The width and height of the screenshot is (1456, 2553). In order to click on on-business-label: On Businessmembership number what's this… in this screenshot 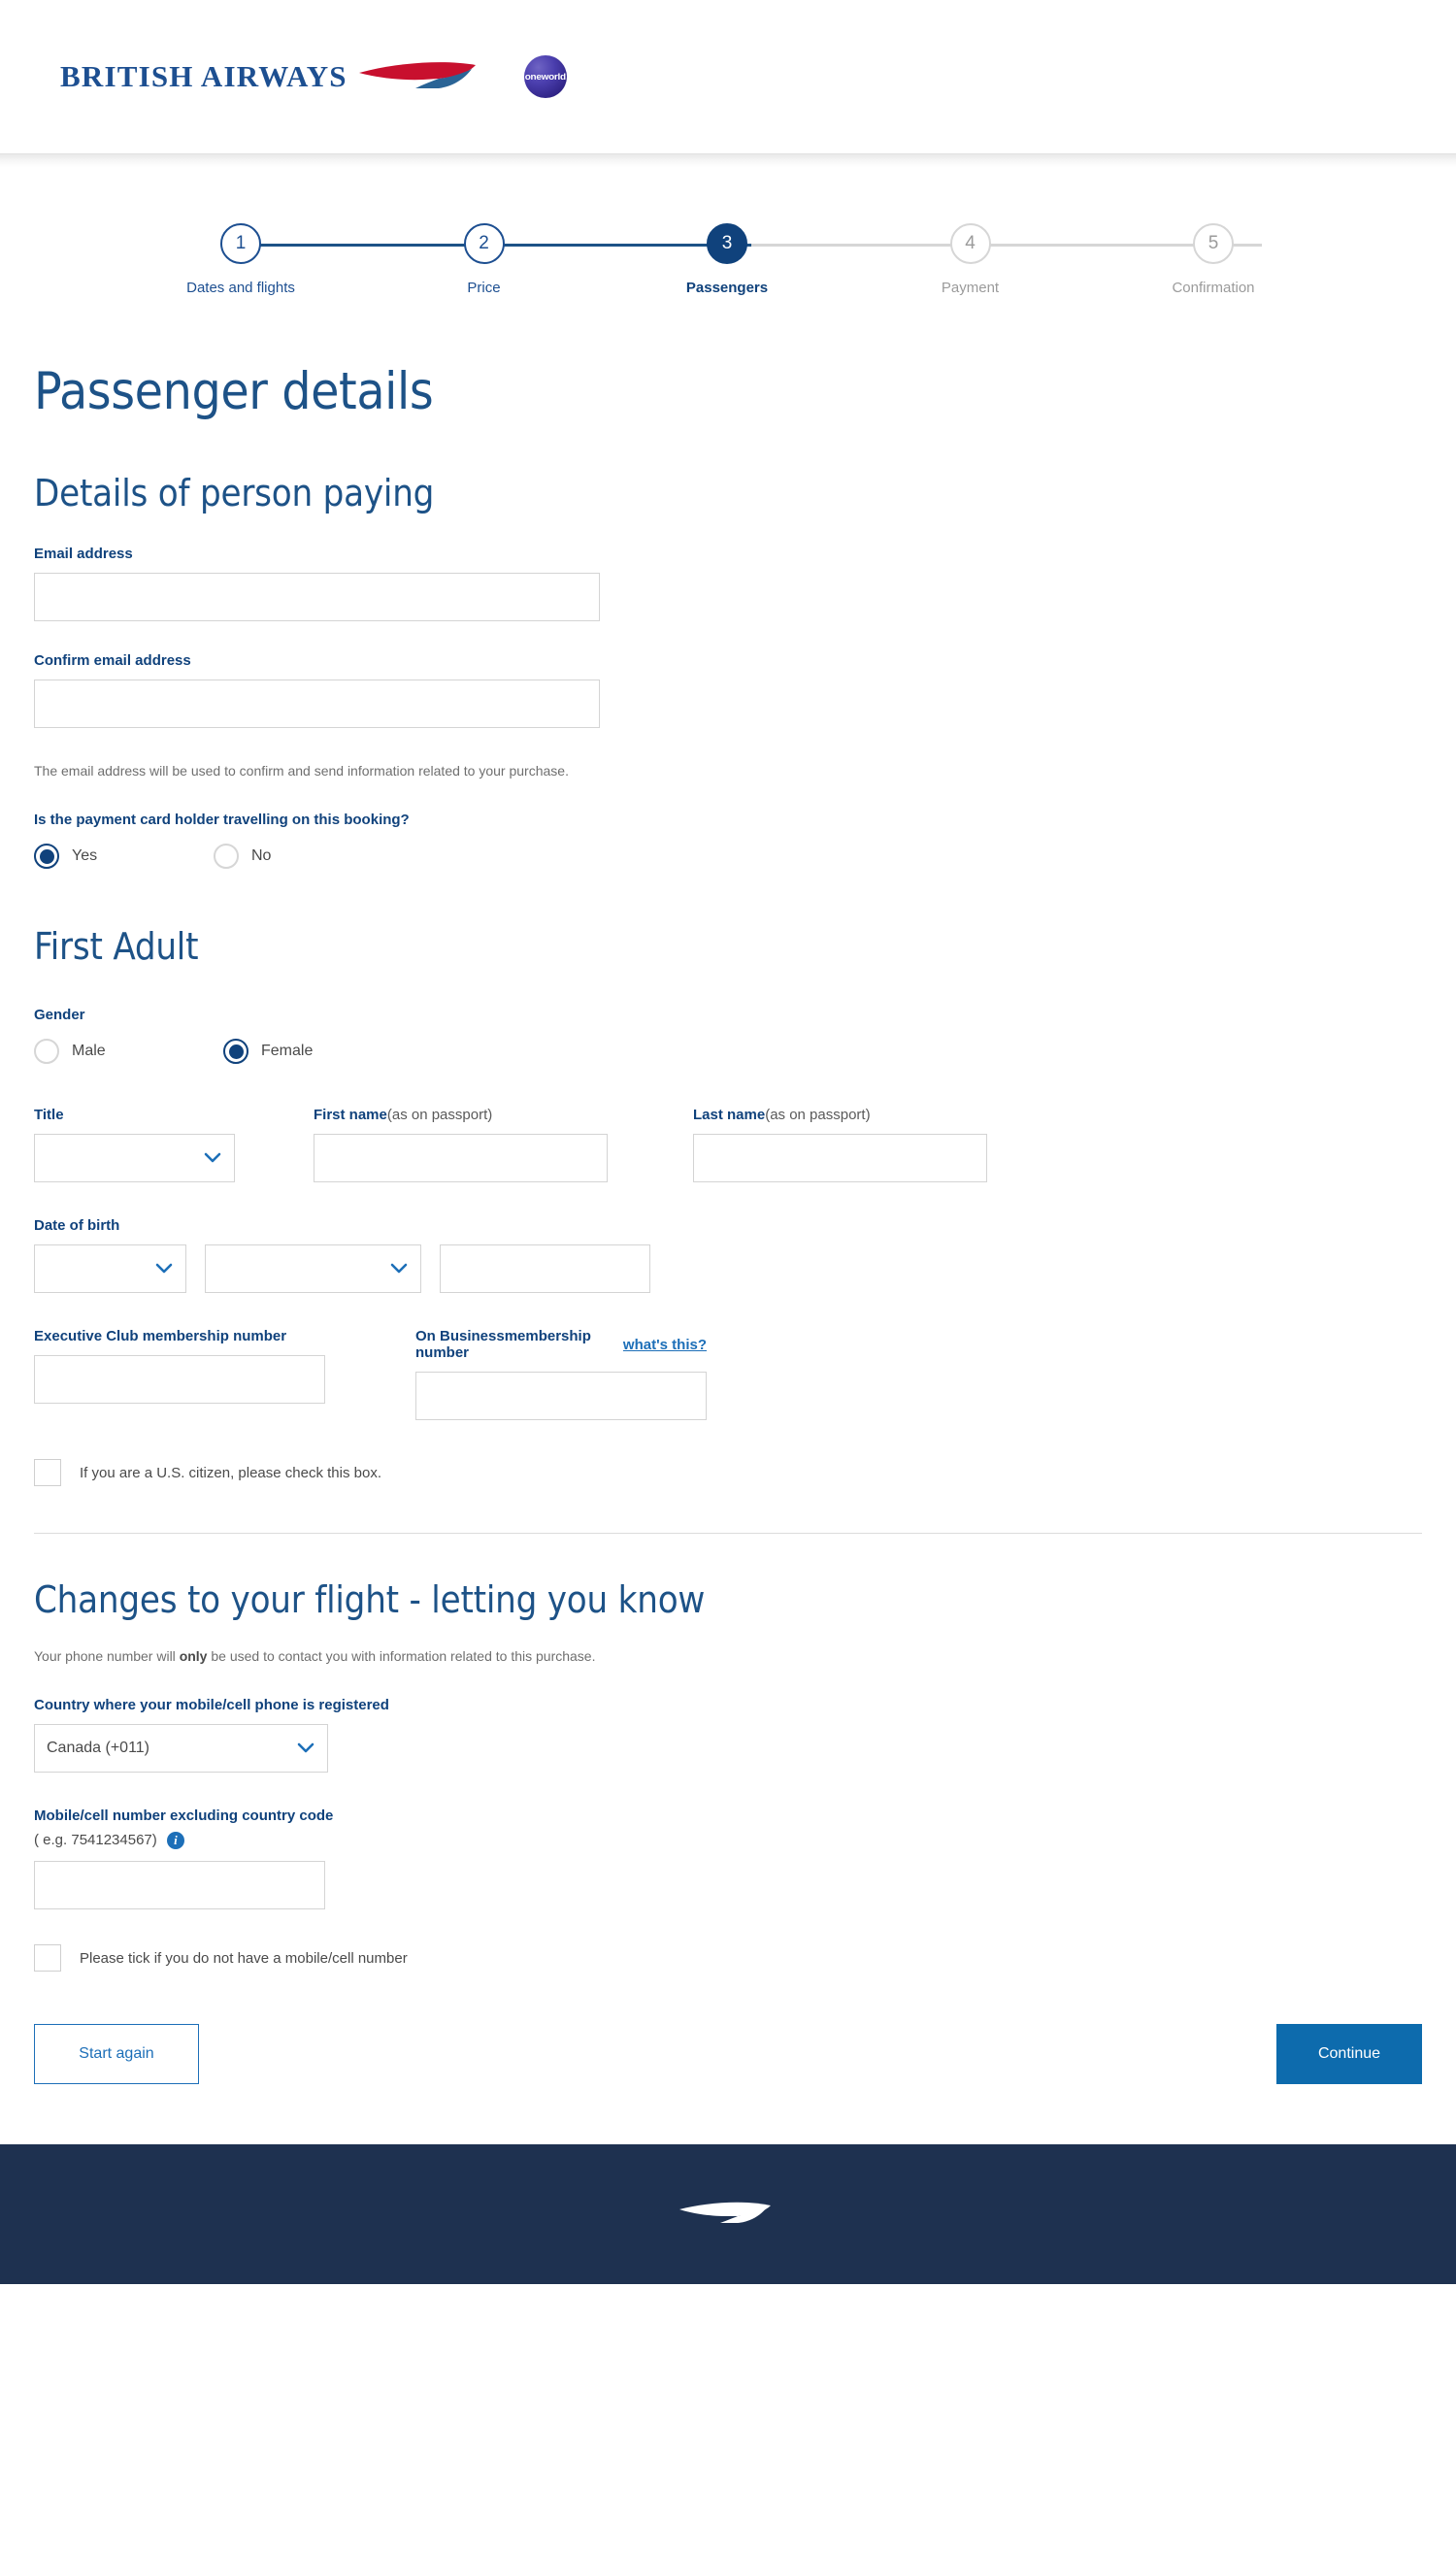, I will do `click(561, 1344)`.